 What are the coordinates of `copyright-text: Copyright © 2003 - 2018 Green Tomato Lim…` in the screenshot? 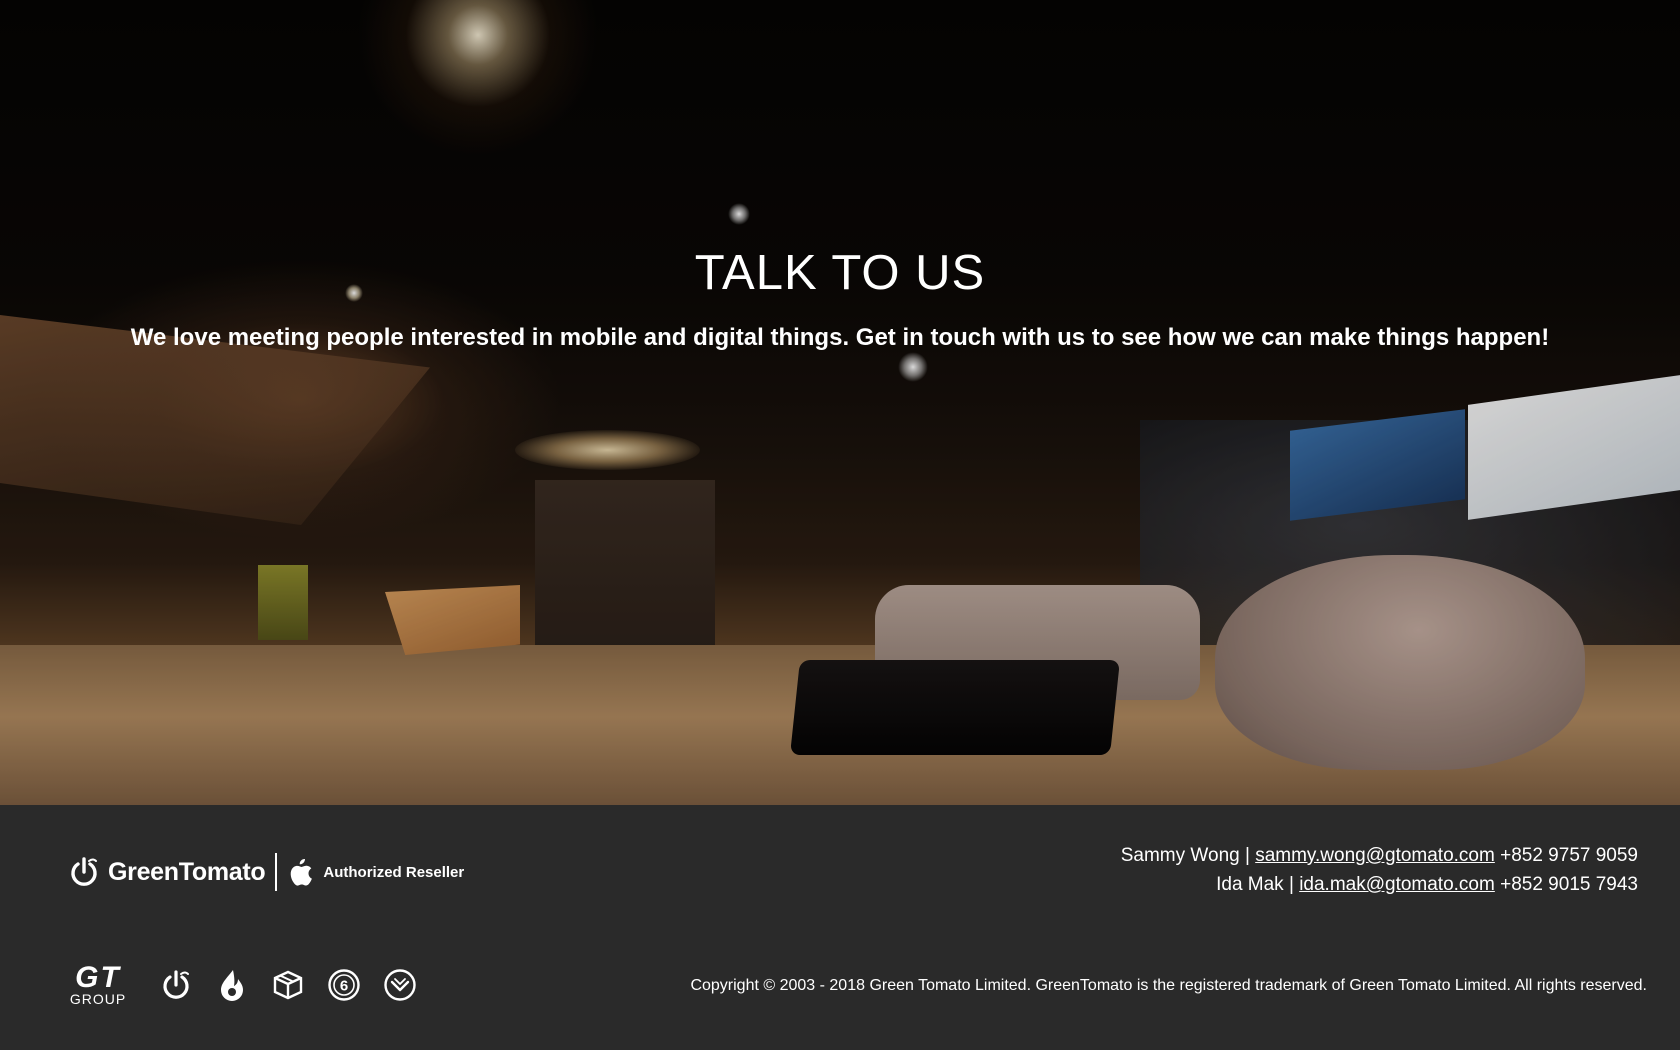 It's located at (1168, 985).